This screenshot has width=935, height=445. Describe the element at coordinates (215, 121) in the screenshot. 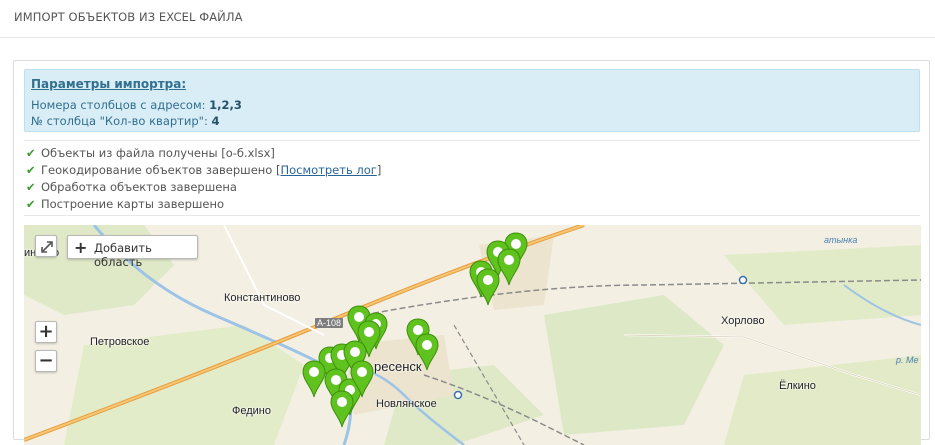

I see `apartments-column-value: 4` at that location.